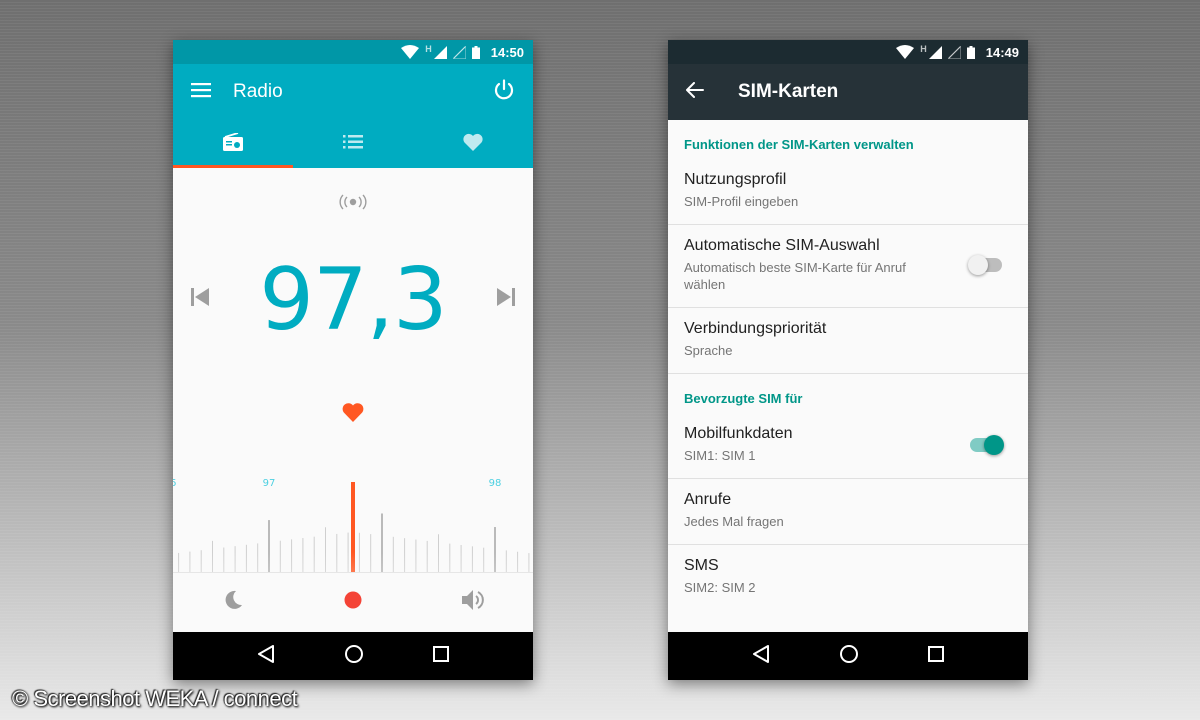 Image resolution: width=1200 pixels, height=720 pixels. I want to click on dial-label-98: 98, so click(495, 483).